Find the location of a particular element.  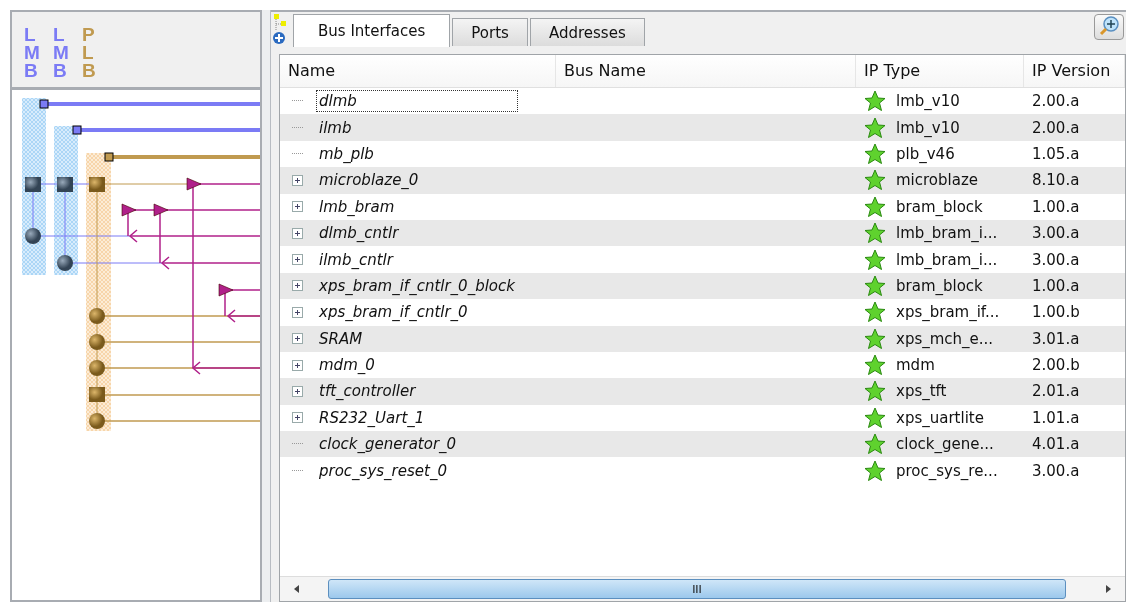

instance-name: mb_plb is located at coordinates (346, 153).